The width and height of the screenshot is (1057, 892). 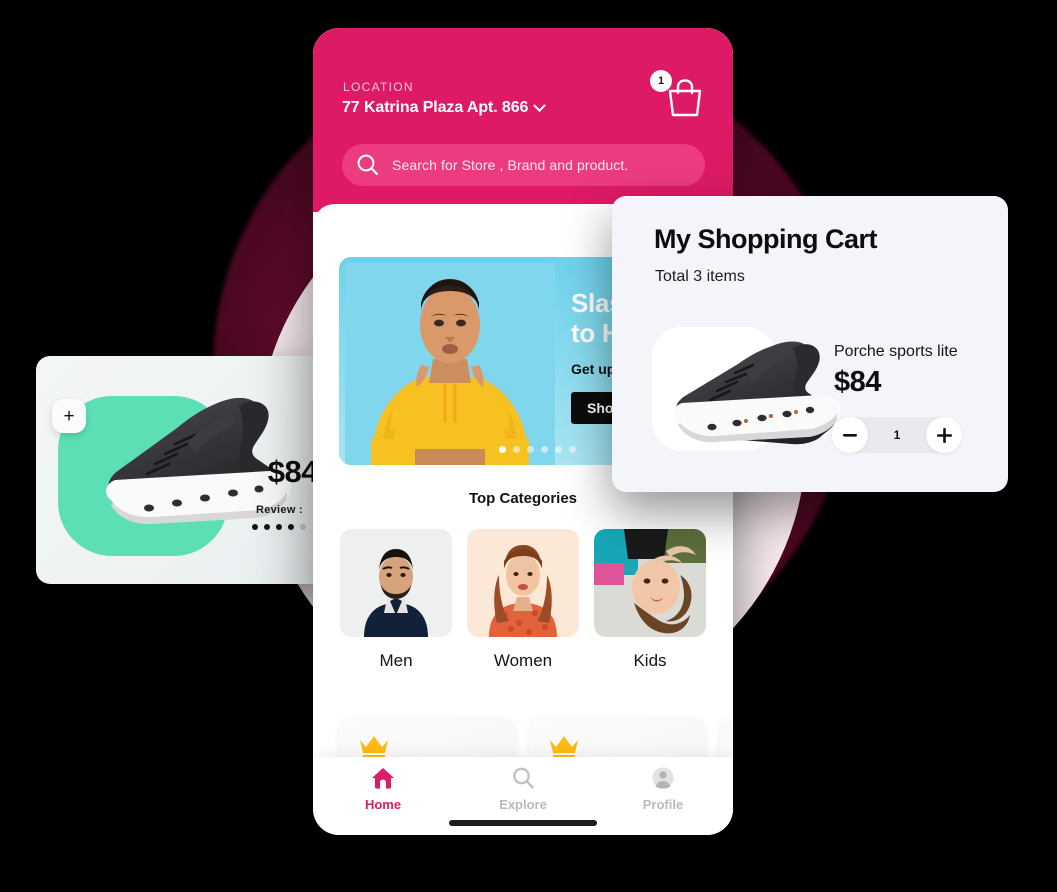 What do you see at coordinates (510, 165) in the screenshot?
I see `search-placeholder: Search for Store , Brand and product.` at bounding box center [510, 165].